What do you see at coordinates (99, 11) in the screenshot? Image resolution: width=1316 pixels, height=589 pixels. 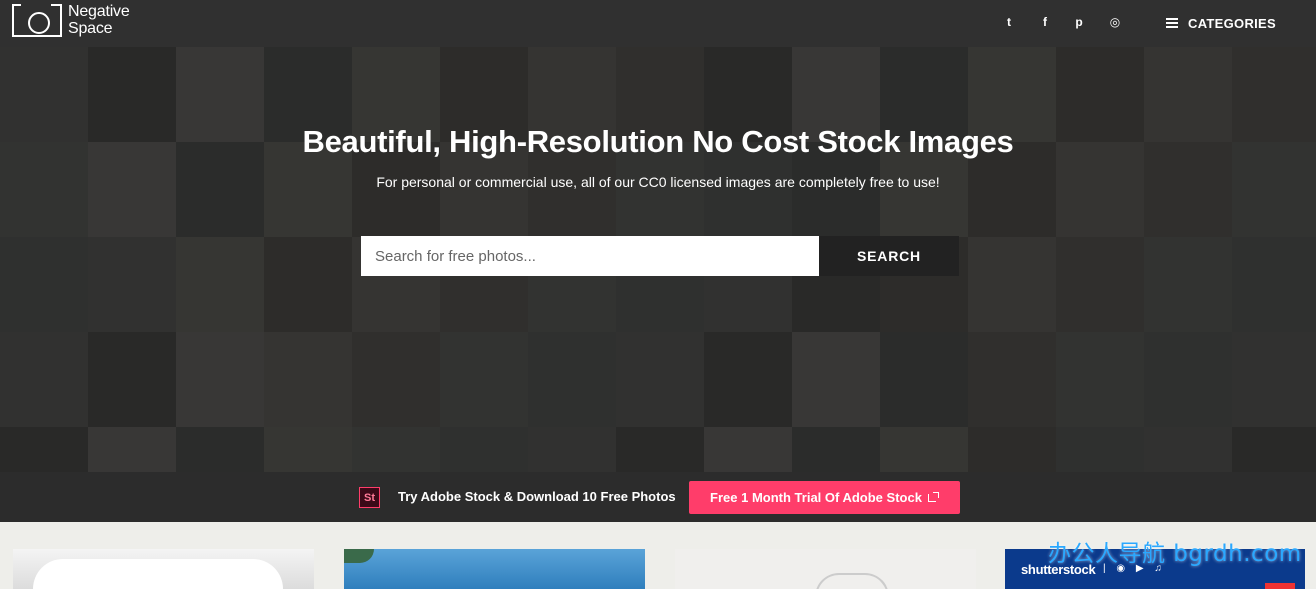 I see `logo-line-1: Negative` at bounding box center [99, 11].